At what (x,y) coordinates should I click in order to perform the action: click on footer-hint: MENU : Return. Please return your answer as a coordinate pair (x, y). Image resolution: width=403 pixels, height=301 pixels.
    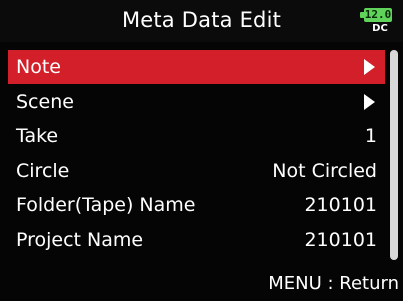
    Looking at the image, I should click on (333, 283).